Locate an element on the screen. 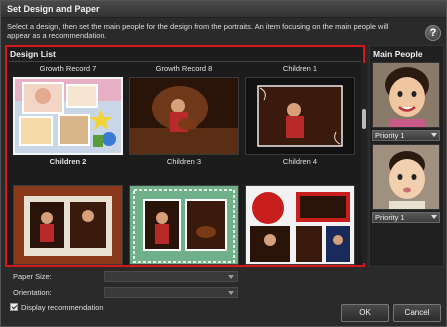  scrollbar-thumb is located at coordinates (364, 119).